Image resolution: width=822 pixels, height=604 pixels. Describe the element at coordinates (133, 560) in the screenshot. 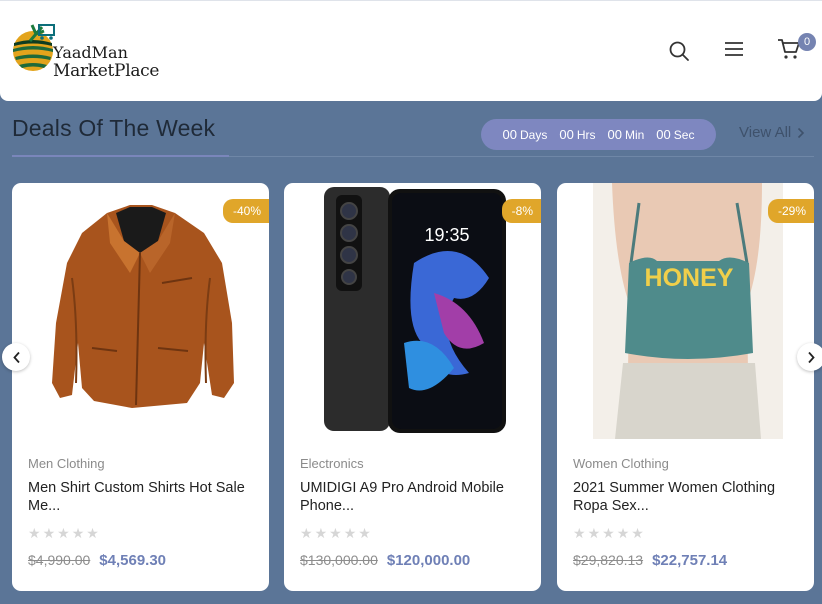

I see `sale-price: $4,569.30` at that location.